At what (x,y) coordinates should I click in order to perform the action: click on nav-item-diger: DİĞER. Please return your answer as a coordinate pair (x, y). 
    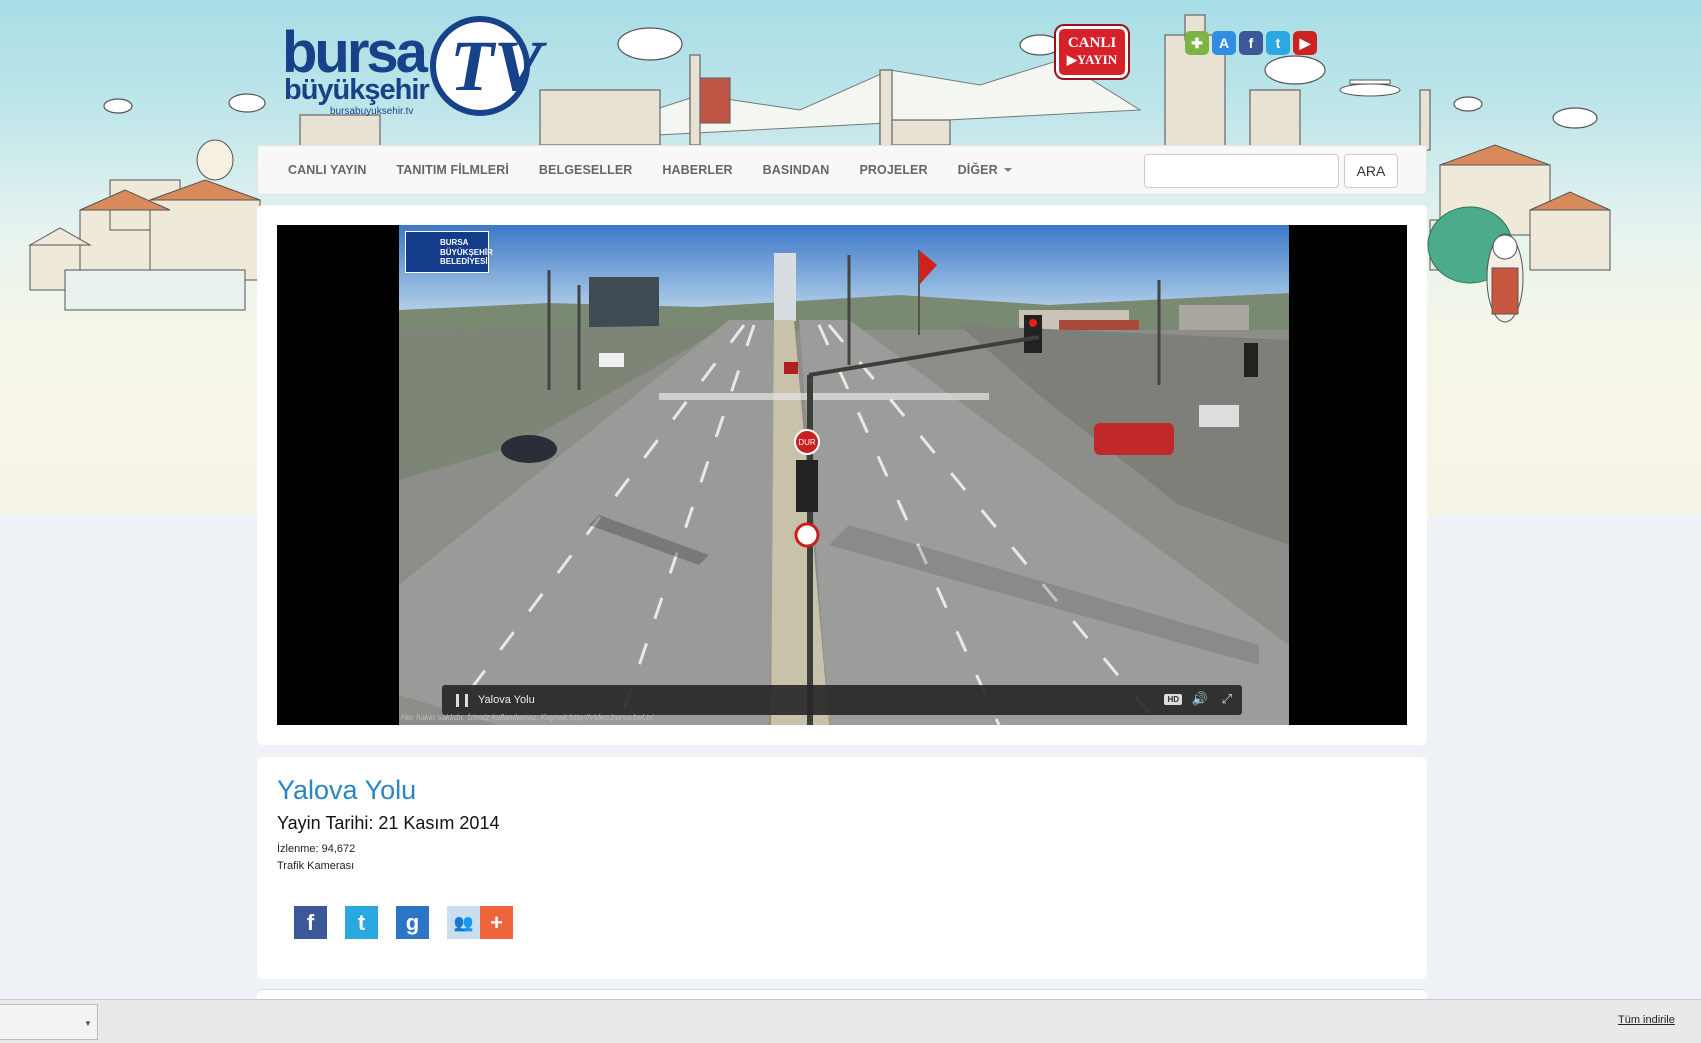
    Looking at the image, I should click on (985, 170).